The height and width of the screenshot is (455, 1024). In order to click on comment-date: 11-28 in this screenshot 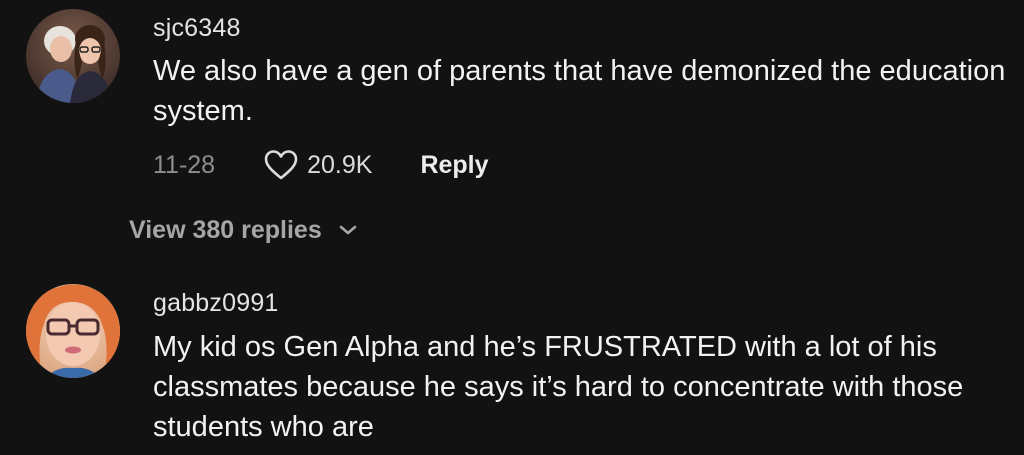, I will do `click(184, 164)`.